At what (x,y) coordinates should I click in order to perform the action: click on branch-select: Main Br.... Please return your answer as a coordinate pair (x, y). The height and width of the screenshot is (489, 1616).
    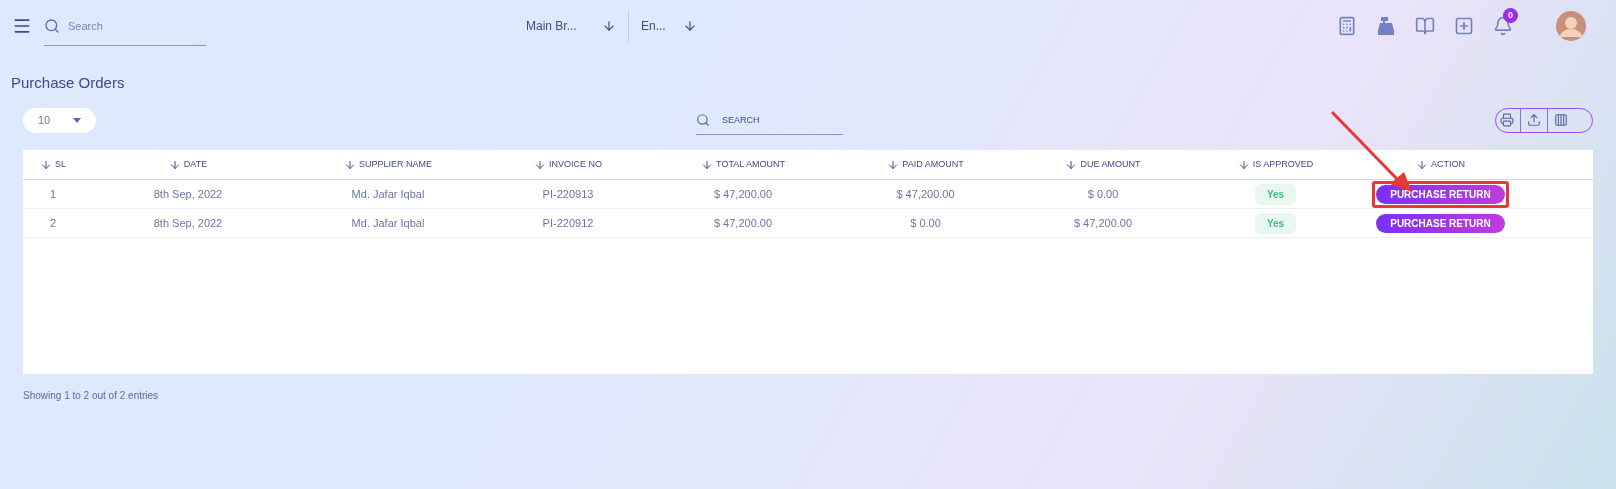
    Looking at the image, I should click on (560, 26).